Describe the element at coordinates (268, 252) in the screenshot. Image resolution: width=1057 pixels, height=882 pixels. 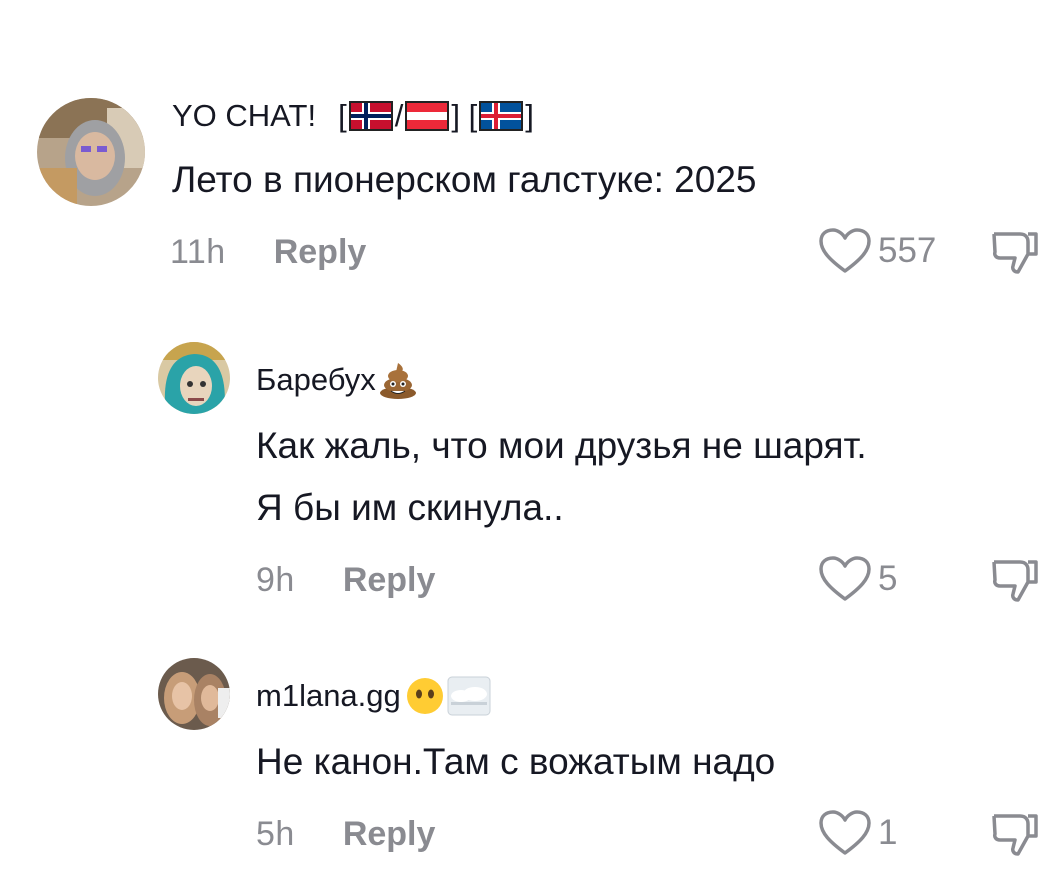
I see `comment-meta: 11h Reply` at that location.